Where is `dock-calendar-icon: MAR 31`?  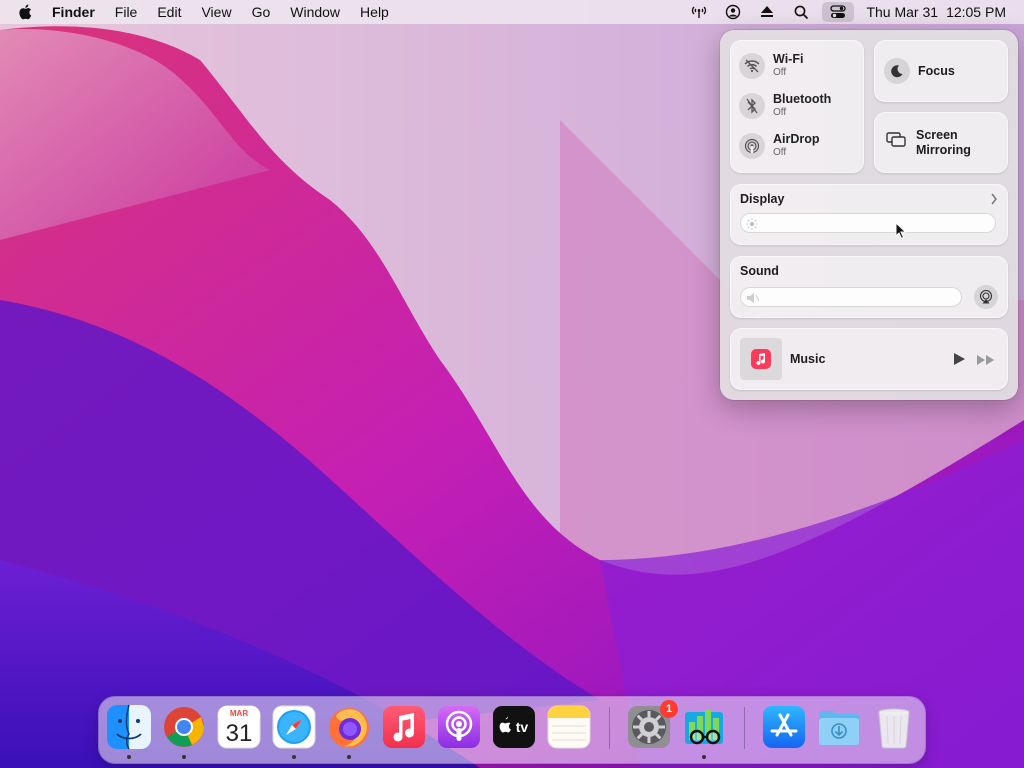
dock-calendar-icon: MAR 31 is located at coordinates (239, 727).